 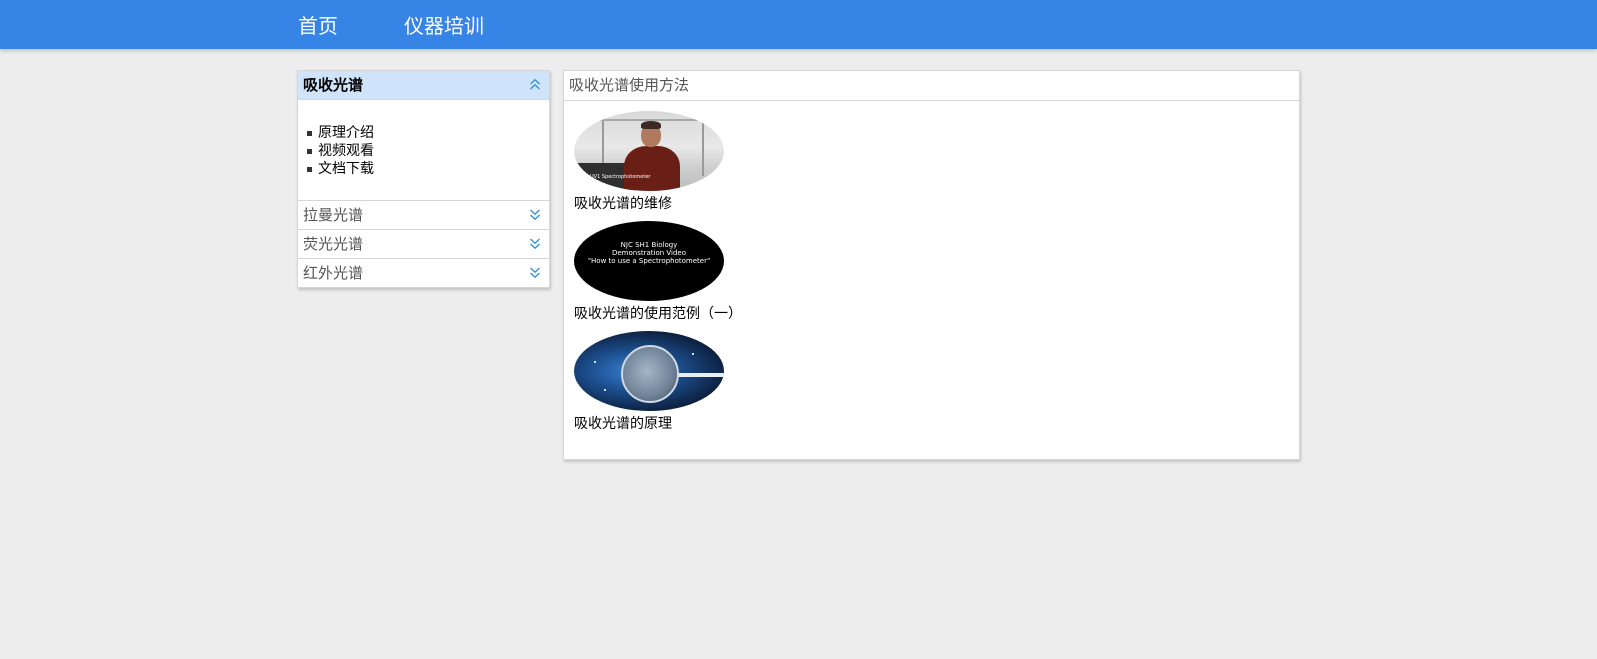 I want to click on top-nav-bar: 首页 仪器培训, so click(x=798, y=24).